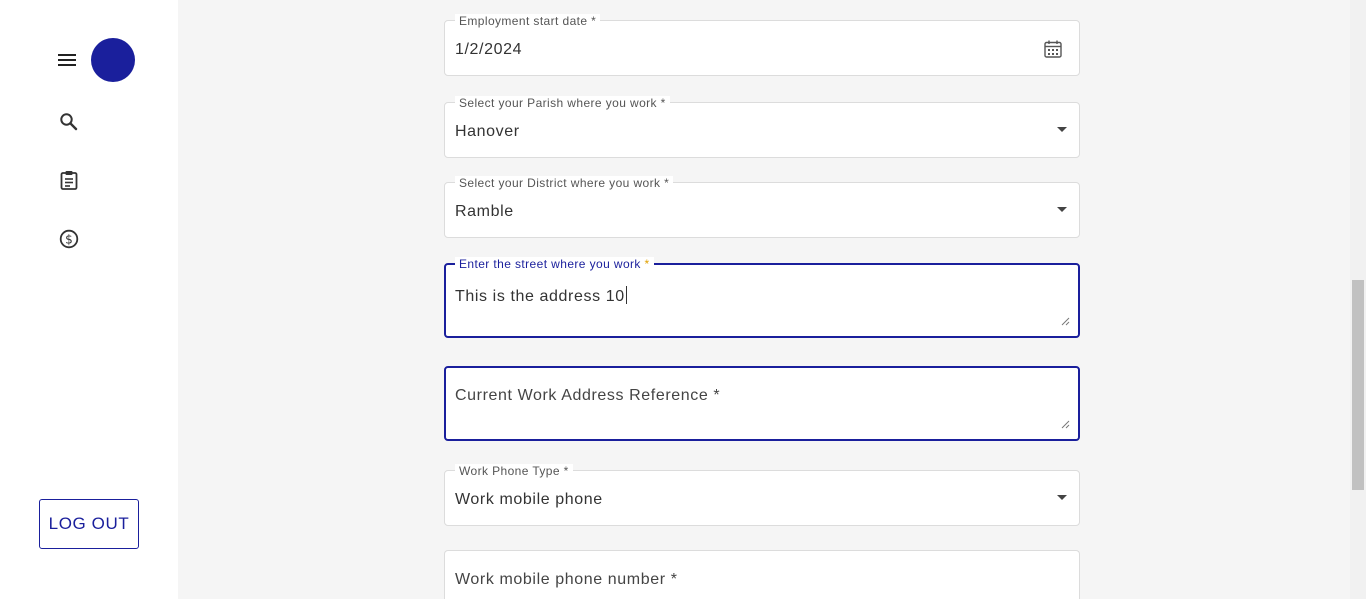 The width and height of the screenshot is (1366, 599). What do you see at coordinates (564, 183) in the screenshot?
I see `district-select-label: Select your District where you work *` at bounding box center [564, 183].